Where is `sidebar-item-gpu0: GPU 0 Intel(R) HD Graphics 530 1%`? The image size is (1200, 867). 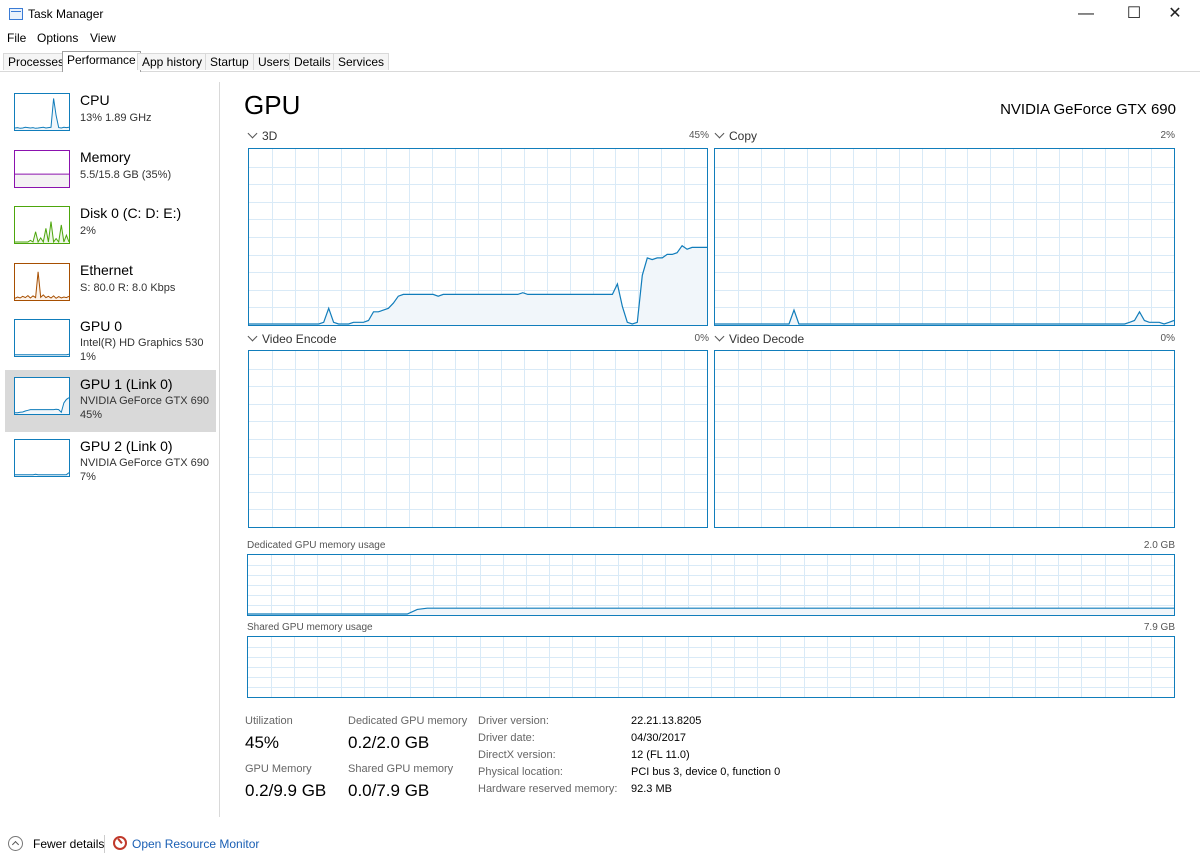
sidebar-item-gpu0: GPU 0 Intel(R) HD Graphics 530 1% is located at coordinates (110, 343).